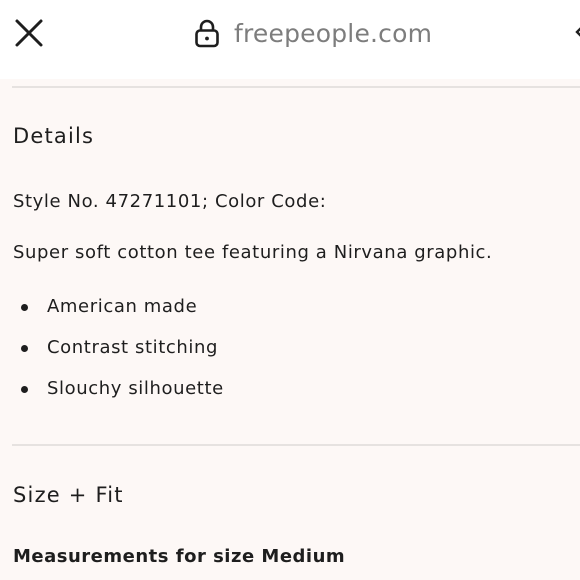 The image size is (580, 580). Describe the element at coordinates (296, 87) in the screenshot. I see `divider-top` at that location.